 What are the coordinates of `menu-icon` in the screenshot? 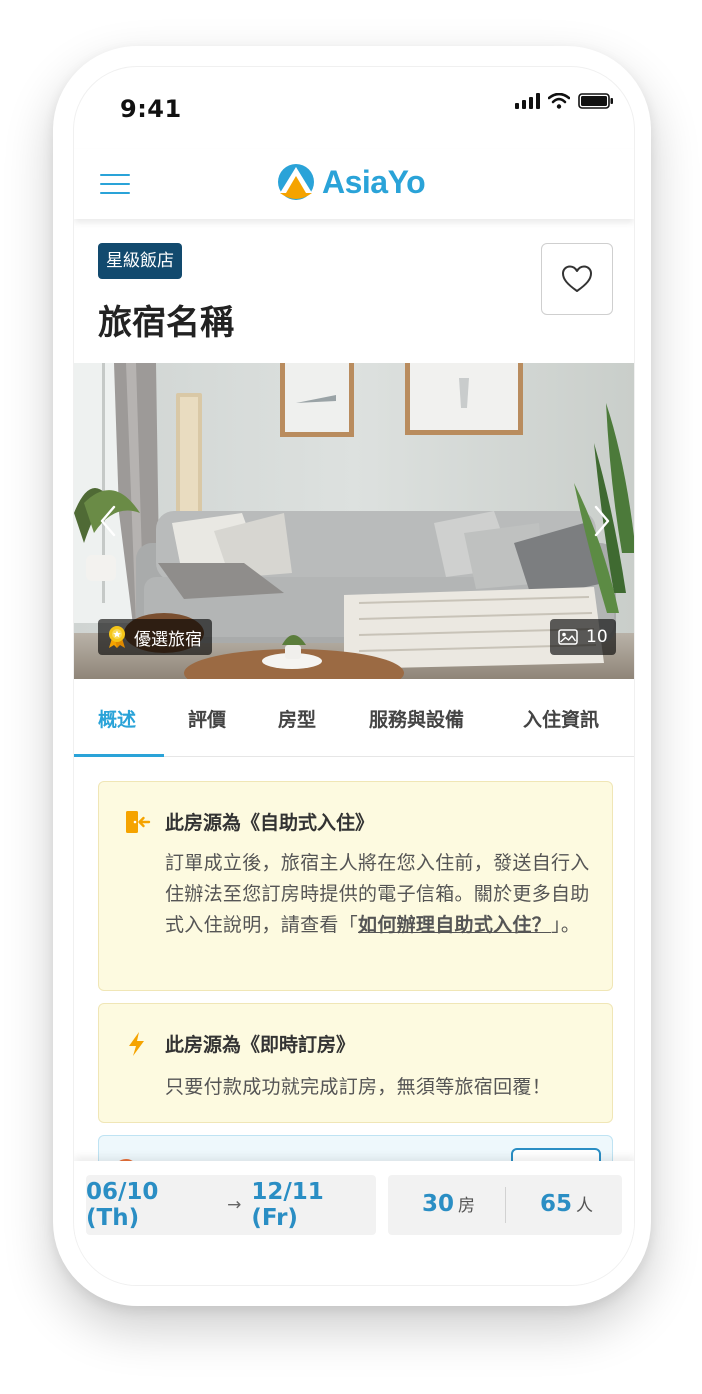 It's located at (116, 184).